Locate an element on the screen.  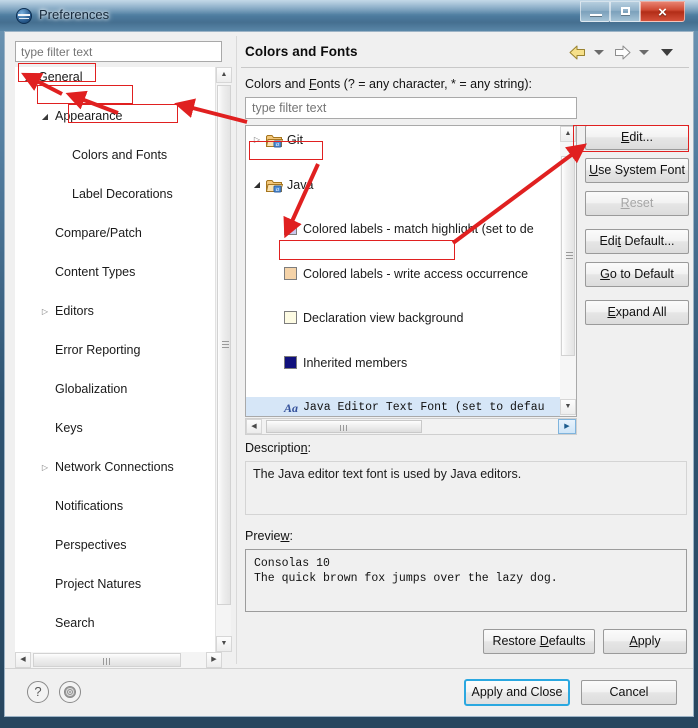
info-icon is located at coordinates (70, 692).